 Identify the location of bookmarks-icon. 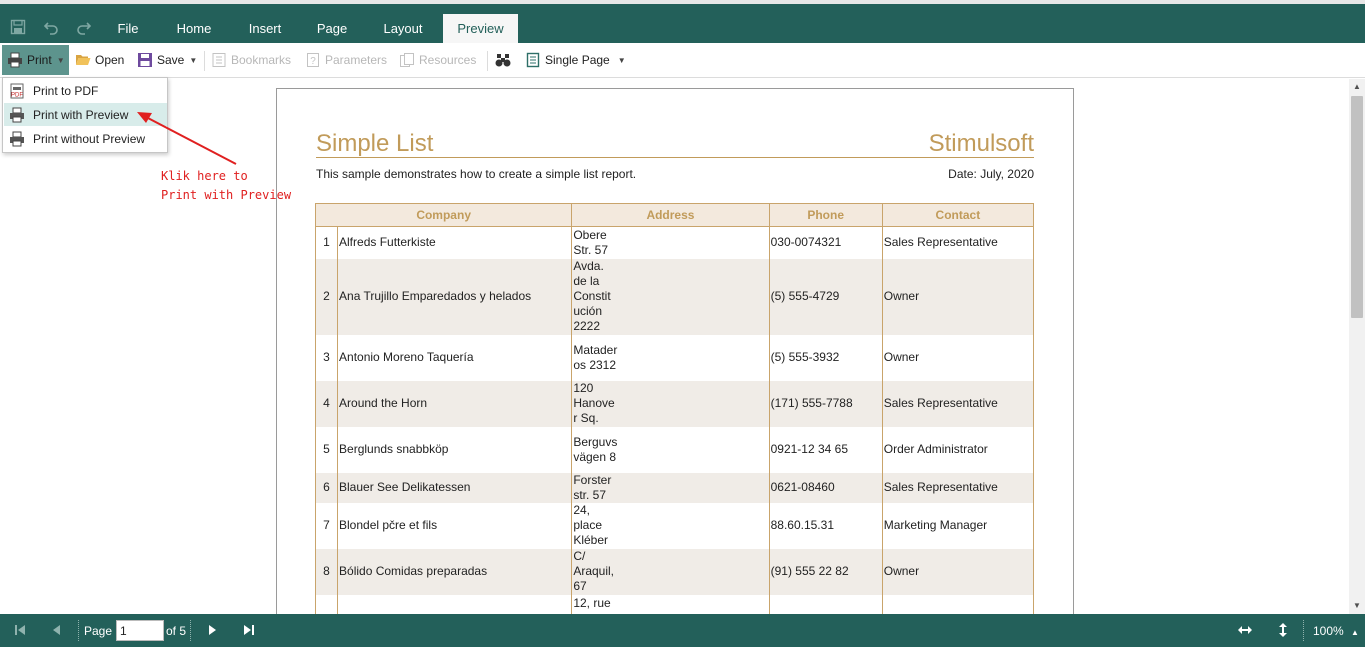
(219, 60).